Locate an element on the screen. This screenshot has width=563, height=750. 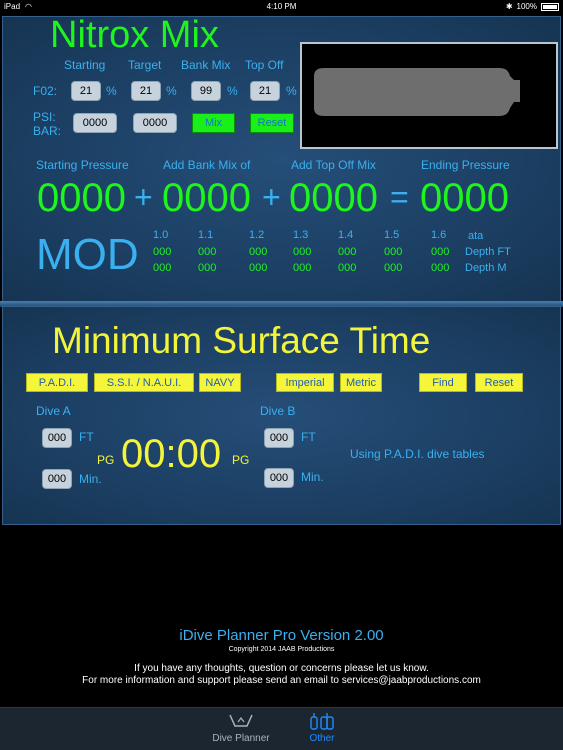
metric-button: Metric is located at coordinates (361, 382).